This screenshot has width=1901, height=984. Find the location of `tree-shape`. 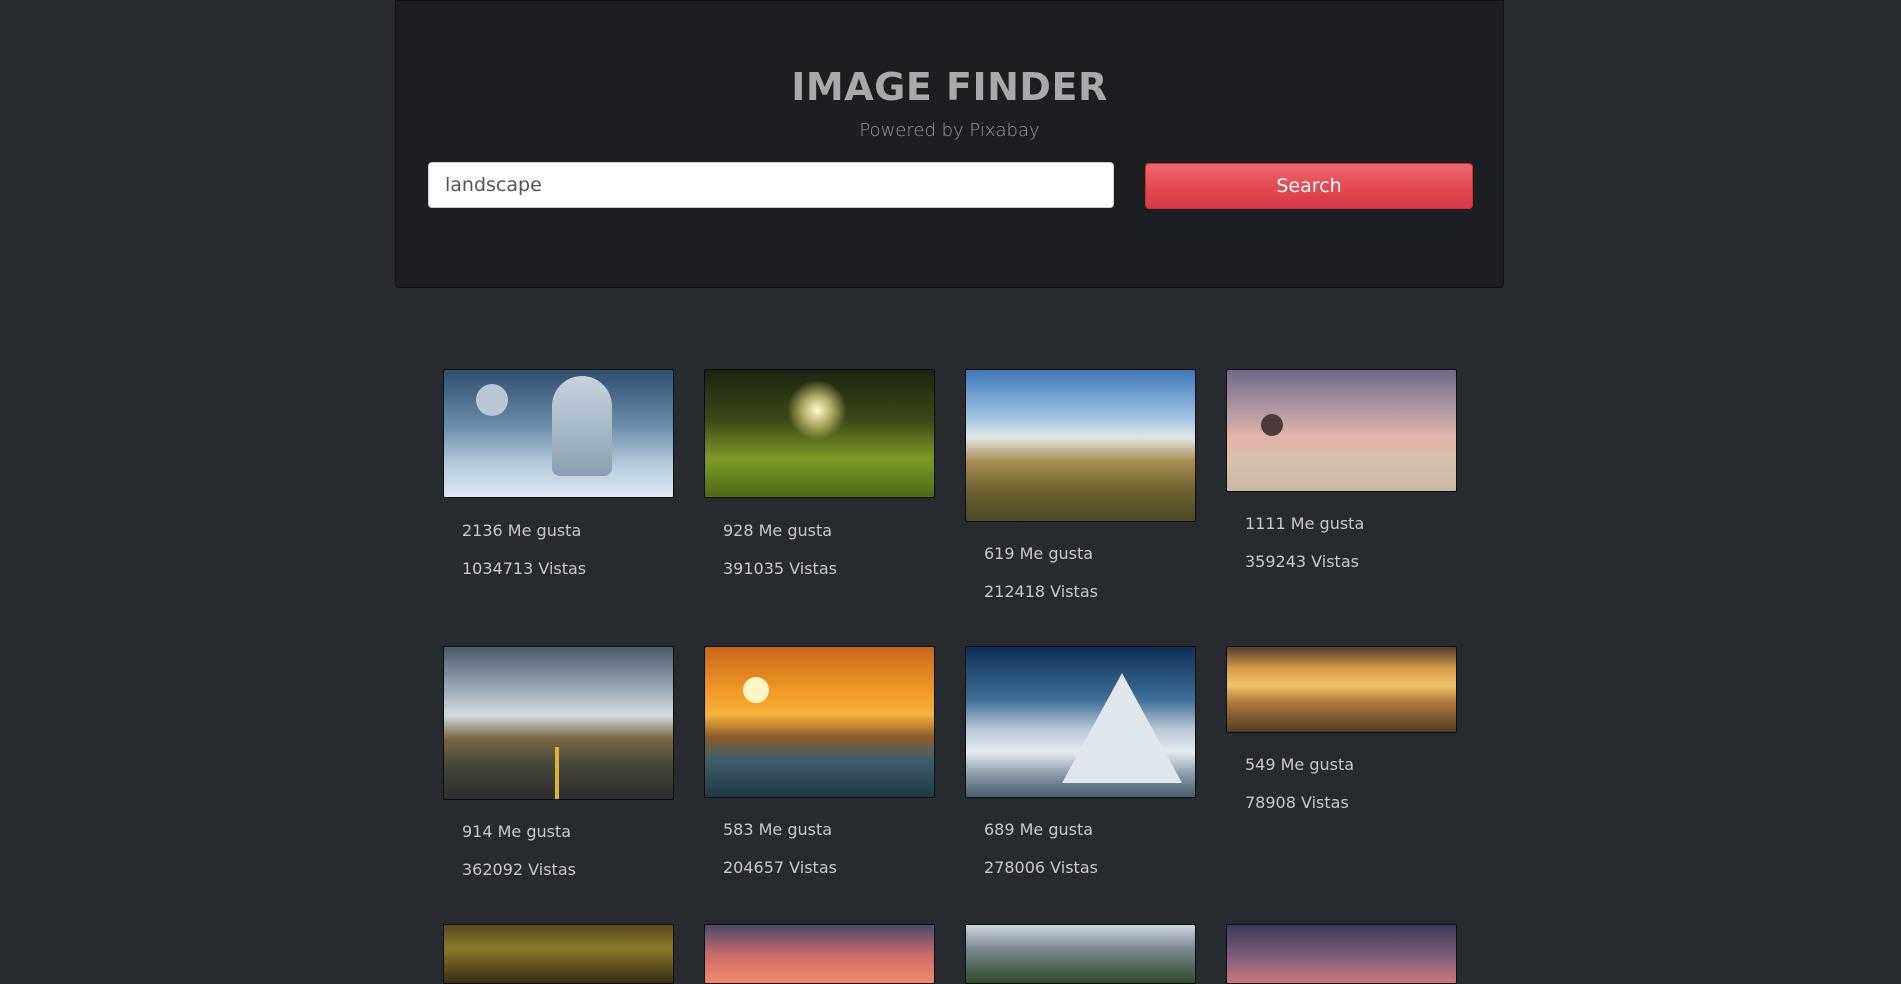

tree-shape is located at coordinates (1272, 425).